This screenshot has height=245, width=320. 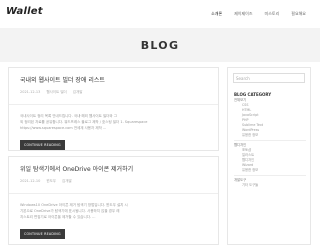 I want to click on top-bar: Wallet 소개론 제이제이즈 미스토리 필요해요, so click(x=160, y=14).